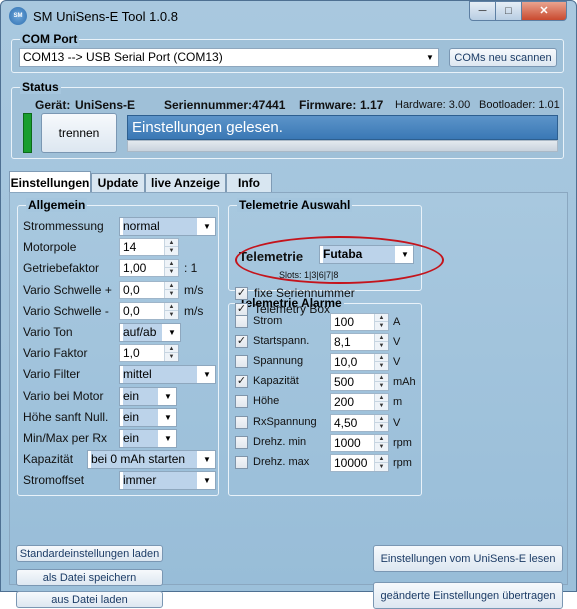 The image size is (577, 609). Describe the element at coordinates (79, 133) in the screenshot. I see `disconnect-button: trennen` at that location.